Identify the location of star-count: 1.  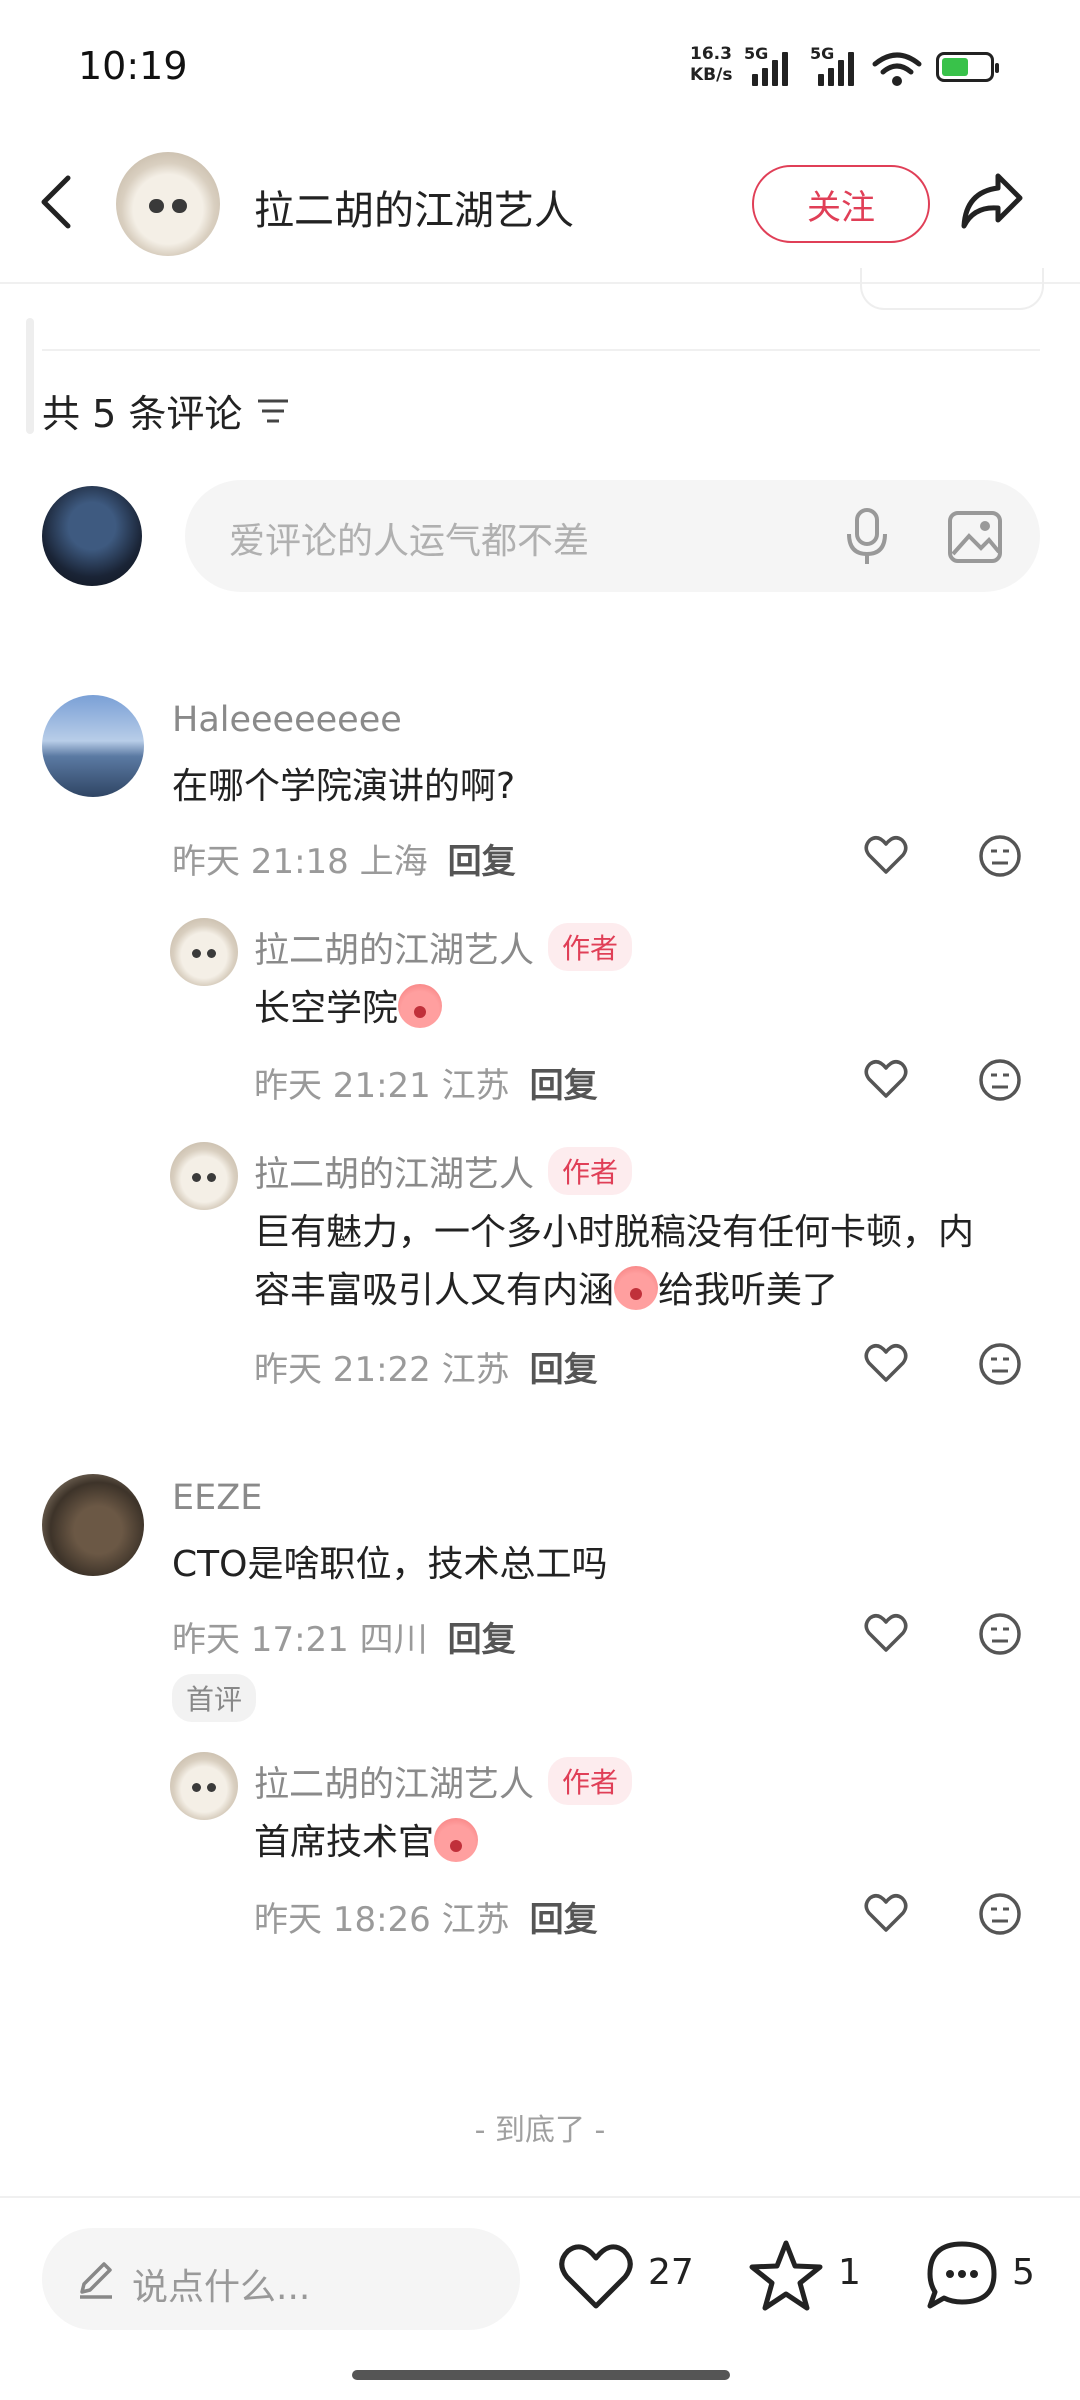
(849, 2272).